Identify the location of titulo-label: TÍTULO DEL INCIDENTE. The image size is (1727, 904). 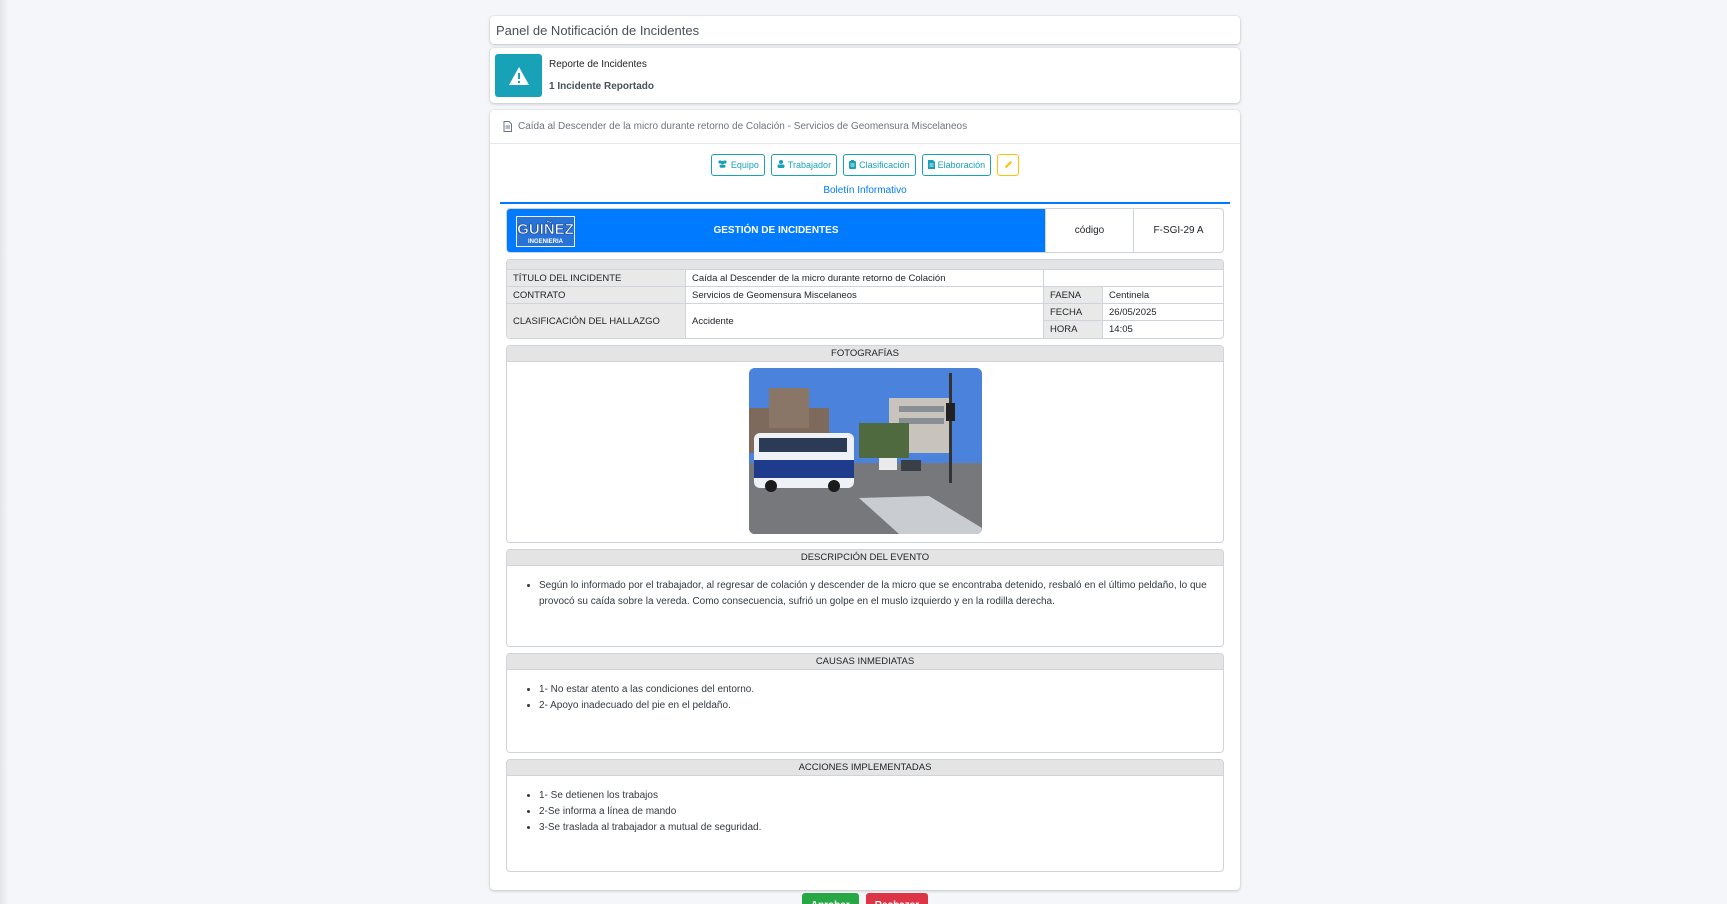
(596, 278).